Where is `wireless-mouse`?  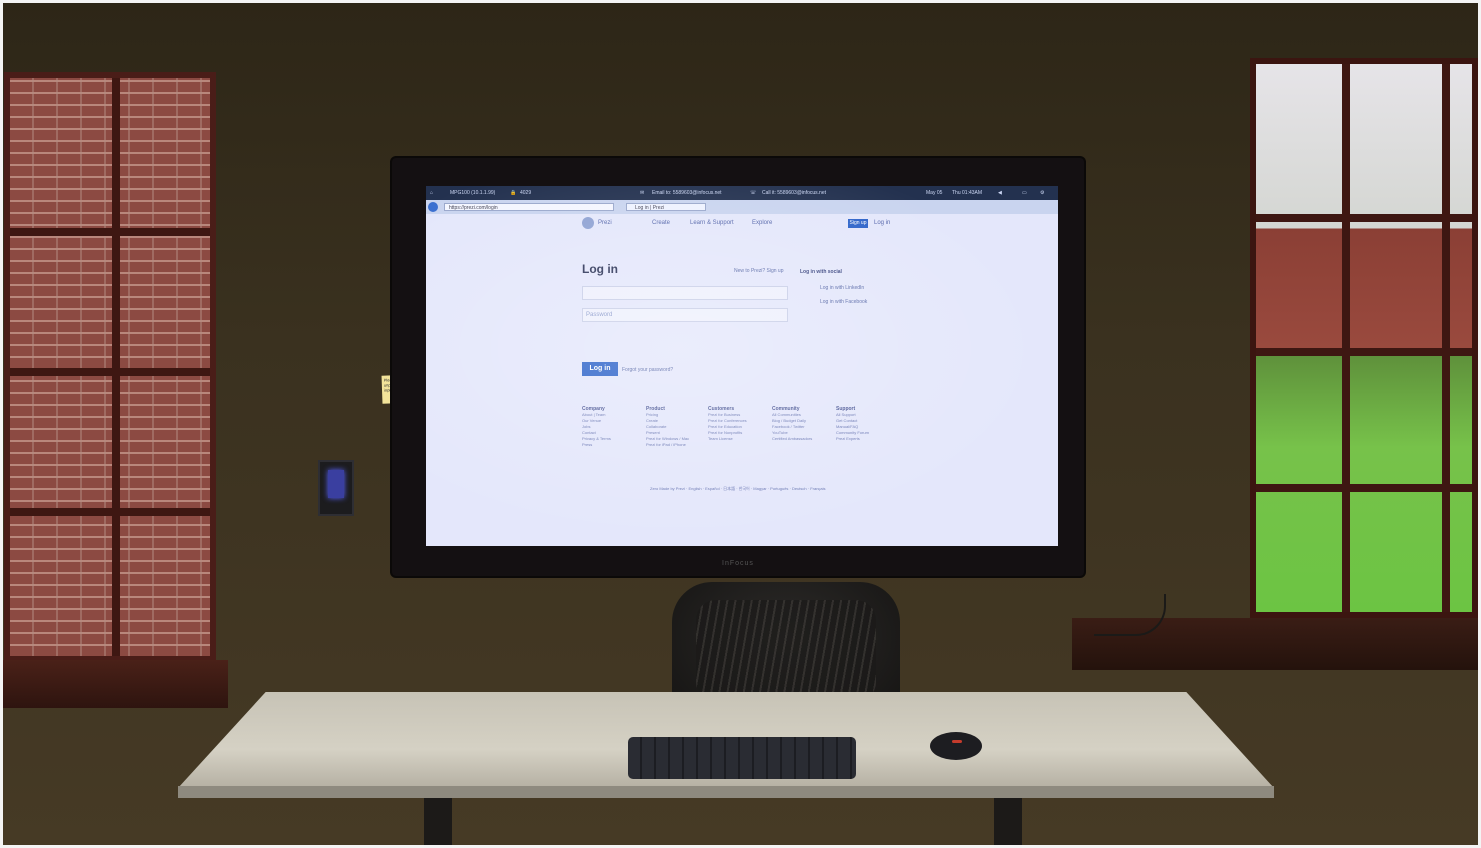 wireless-mouse is located at coordinates (956, 746).